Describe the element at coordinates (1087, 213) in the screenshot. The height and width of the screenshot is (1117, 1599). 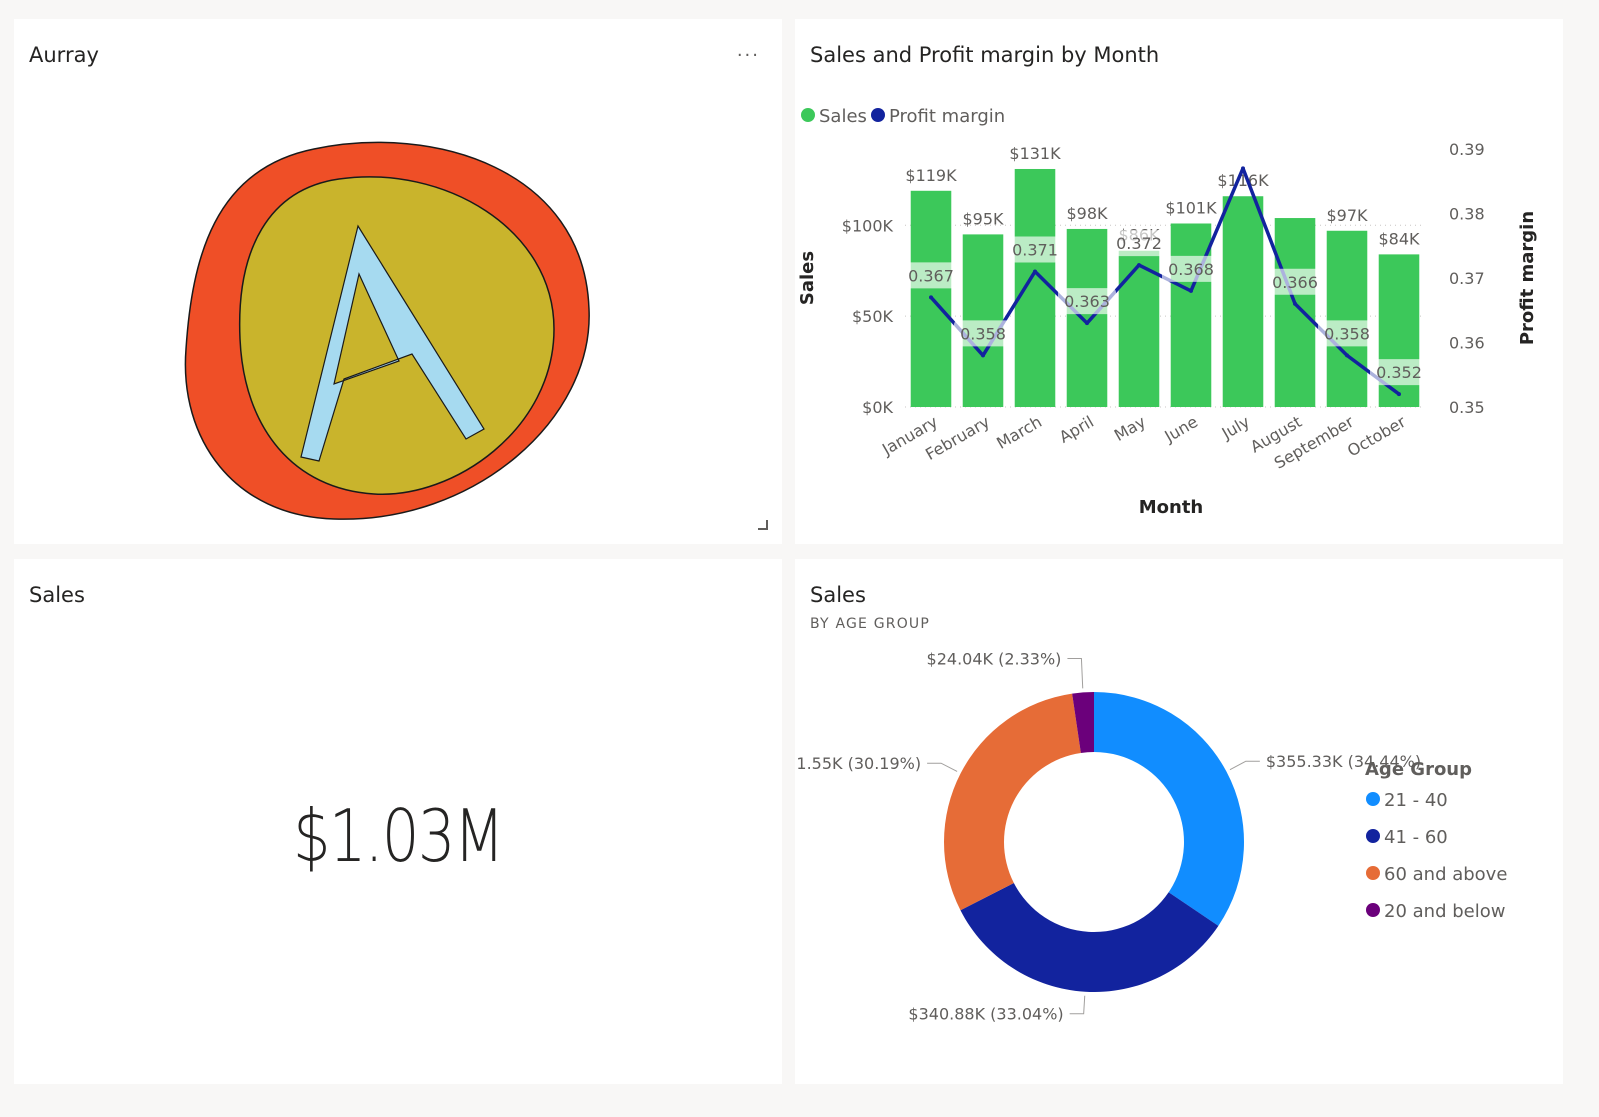
I see `bar-data-label: $98K` at that location.